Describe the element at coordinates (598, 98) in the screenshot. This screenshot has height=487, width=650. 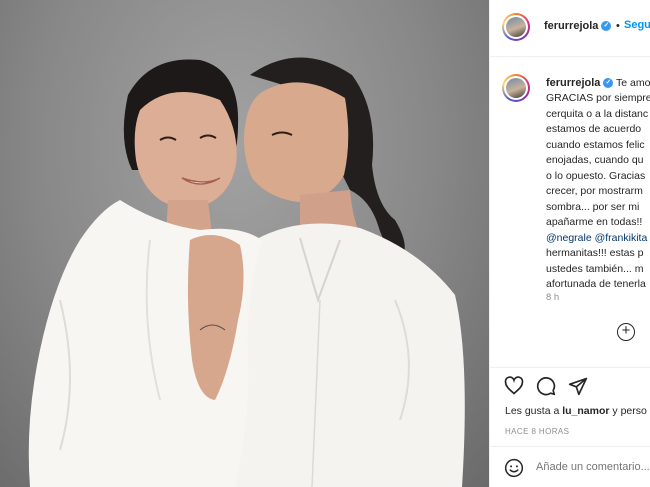
I see `caption-line: GRACIAS por siempre` at that location.